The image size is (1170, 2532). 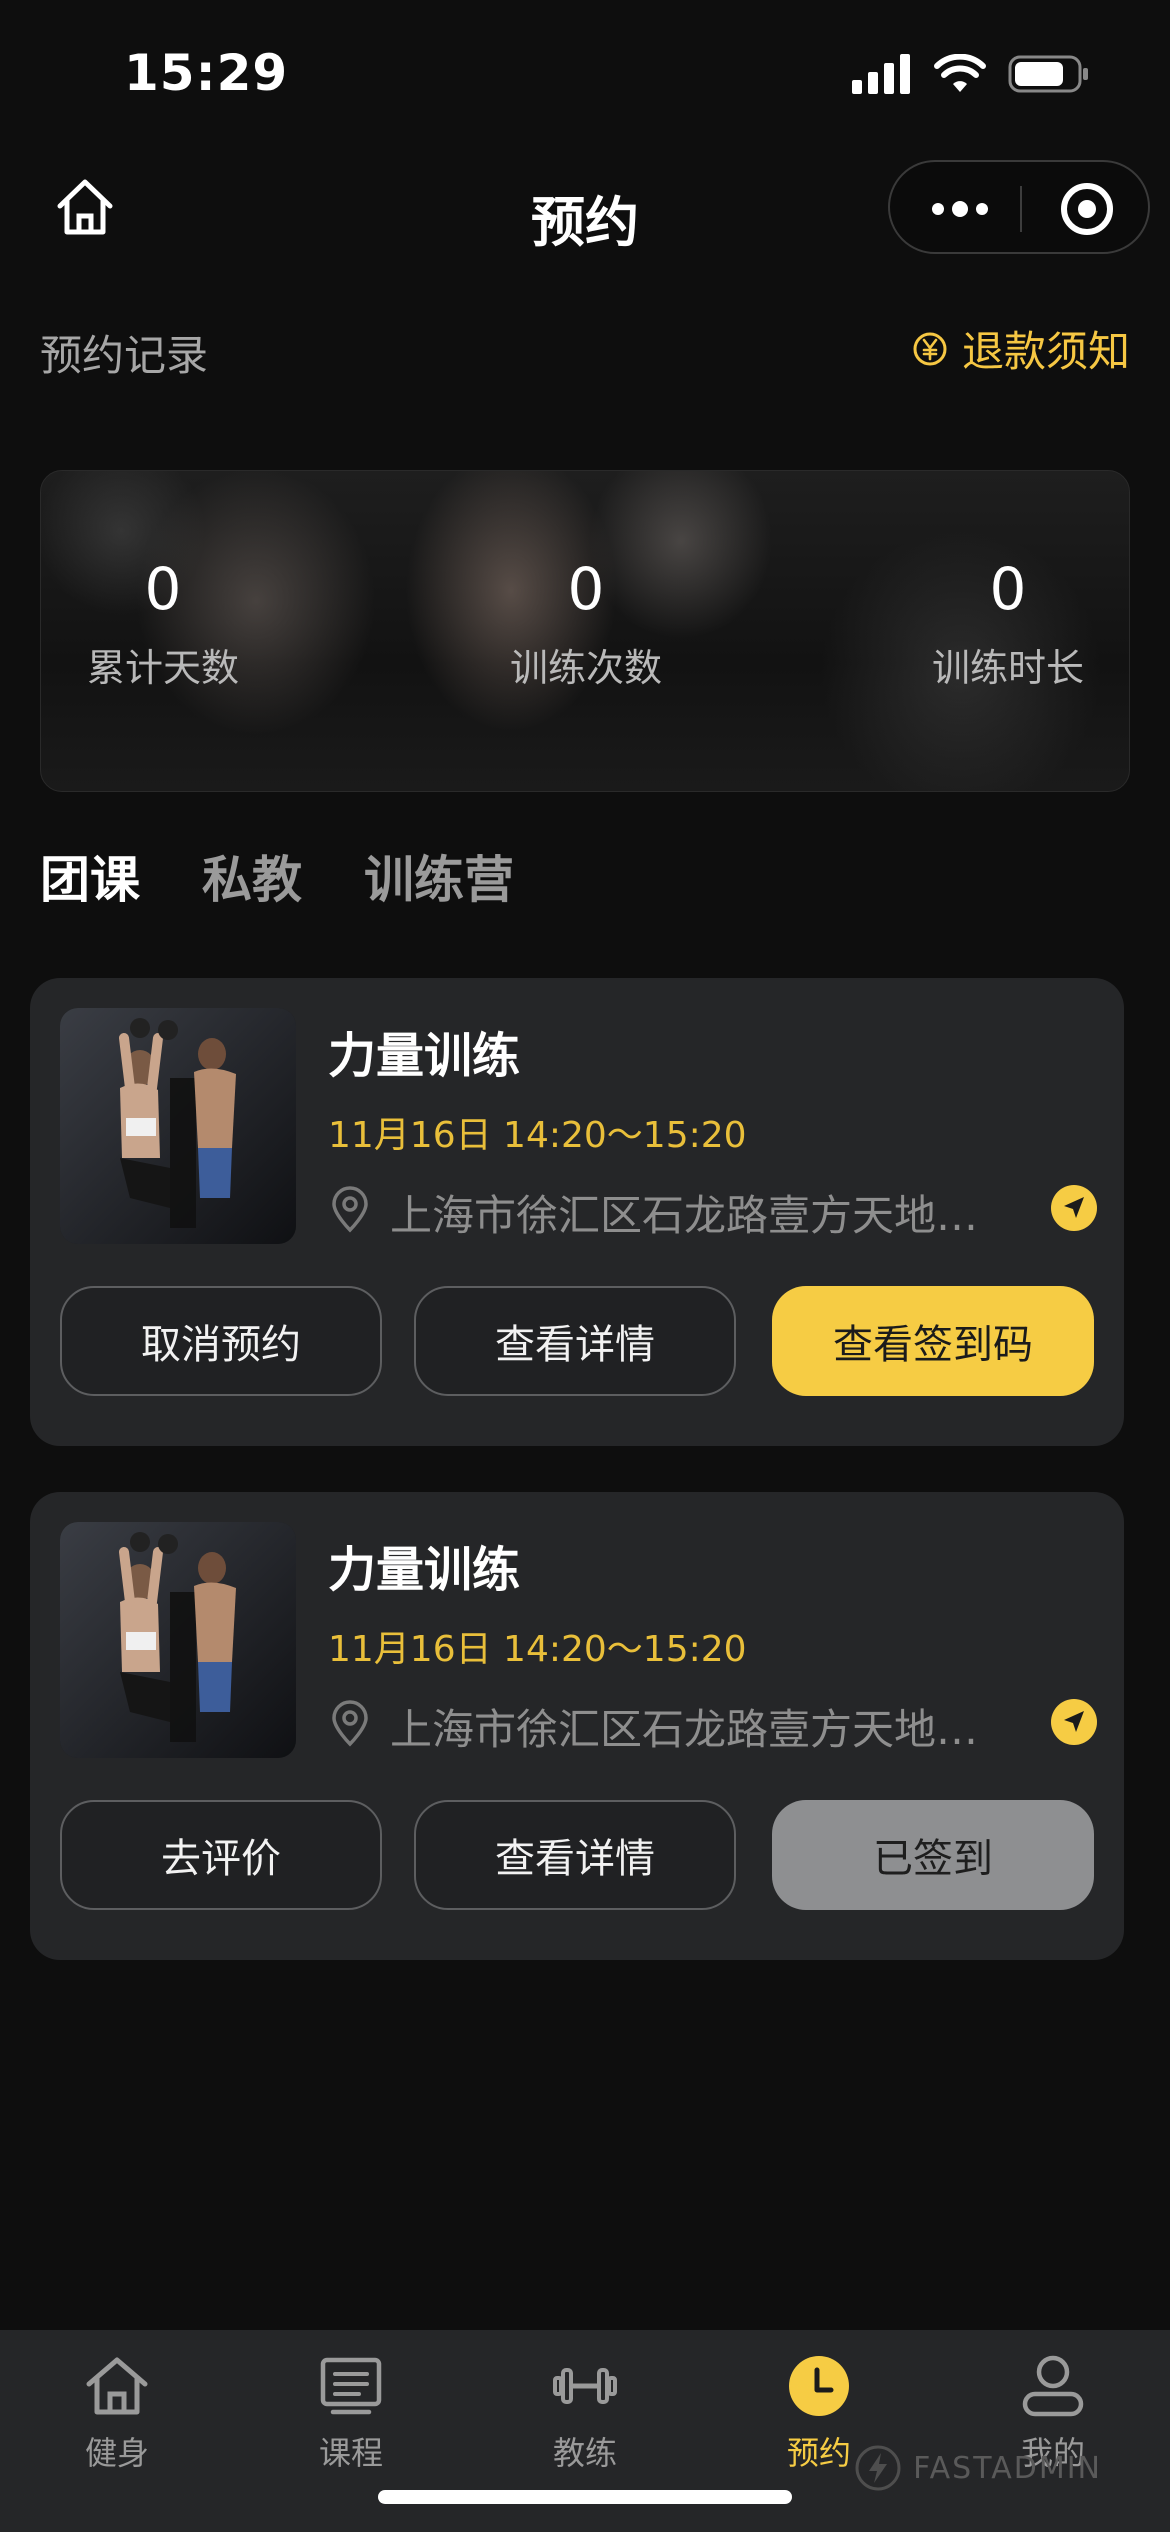 I want to click on refund-notice-link: 退款须知, so click(x=1021, y=348).